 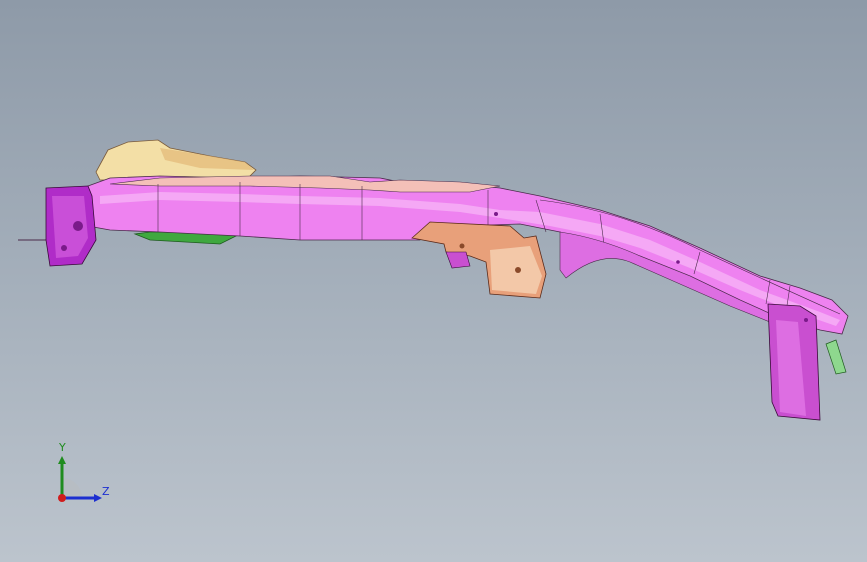 What do you see at coordinates (836, 357) in the screenshot?
I see `rear-clip-part` at bounding box center [836, 357].